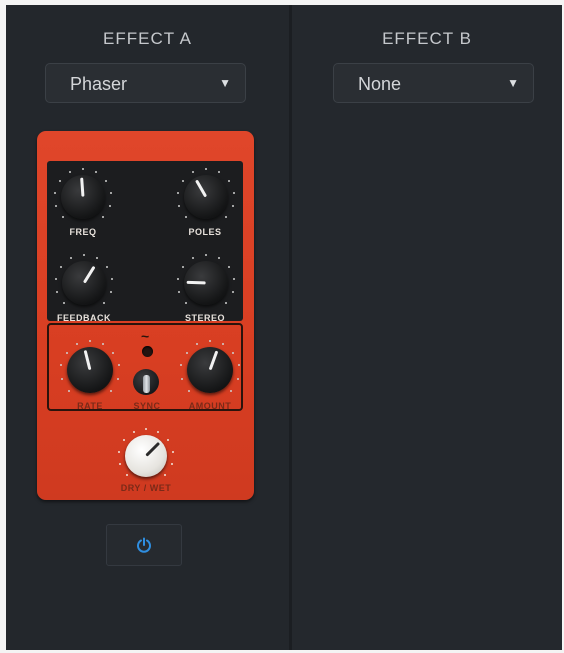 Image resolution: width=564 pixels, height=653 pixels. I want to click on poles-knob, so click(206, 197).